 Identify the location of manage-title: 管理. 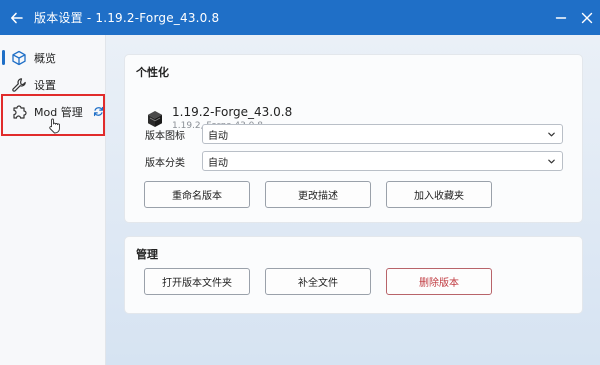
(147, 254).